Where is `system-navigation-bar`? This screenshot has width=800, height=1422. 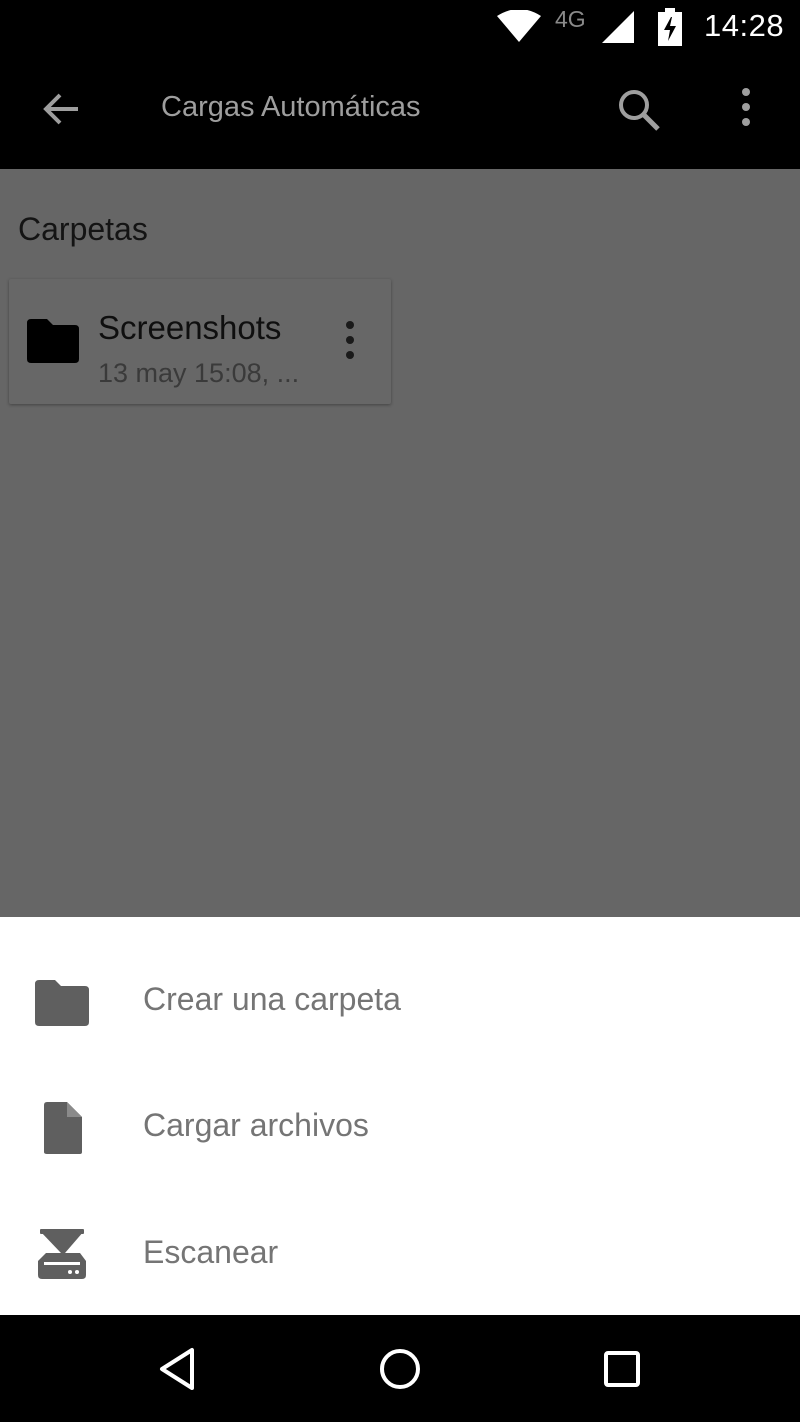 system-navigation-bar is located at coordinates (400, 1368).